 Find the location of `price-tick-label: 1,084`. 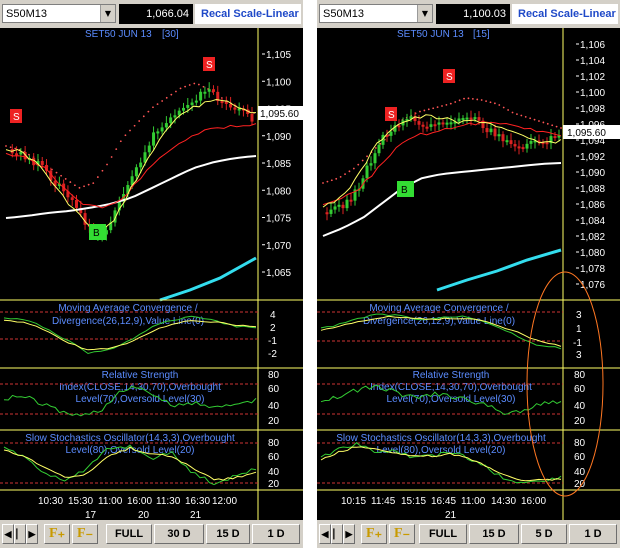

price-tick-label: 1,084 is located at coordinates (592, 221).